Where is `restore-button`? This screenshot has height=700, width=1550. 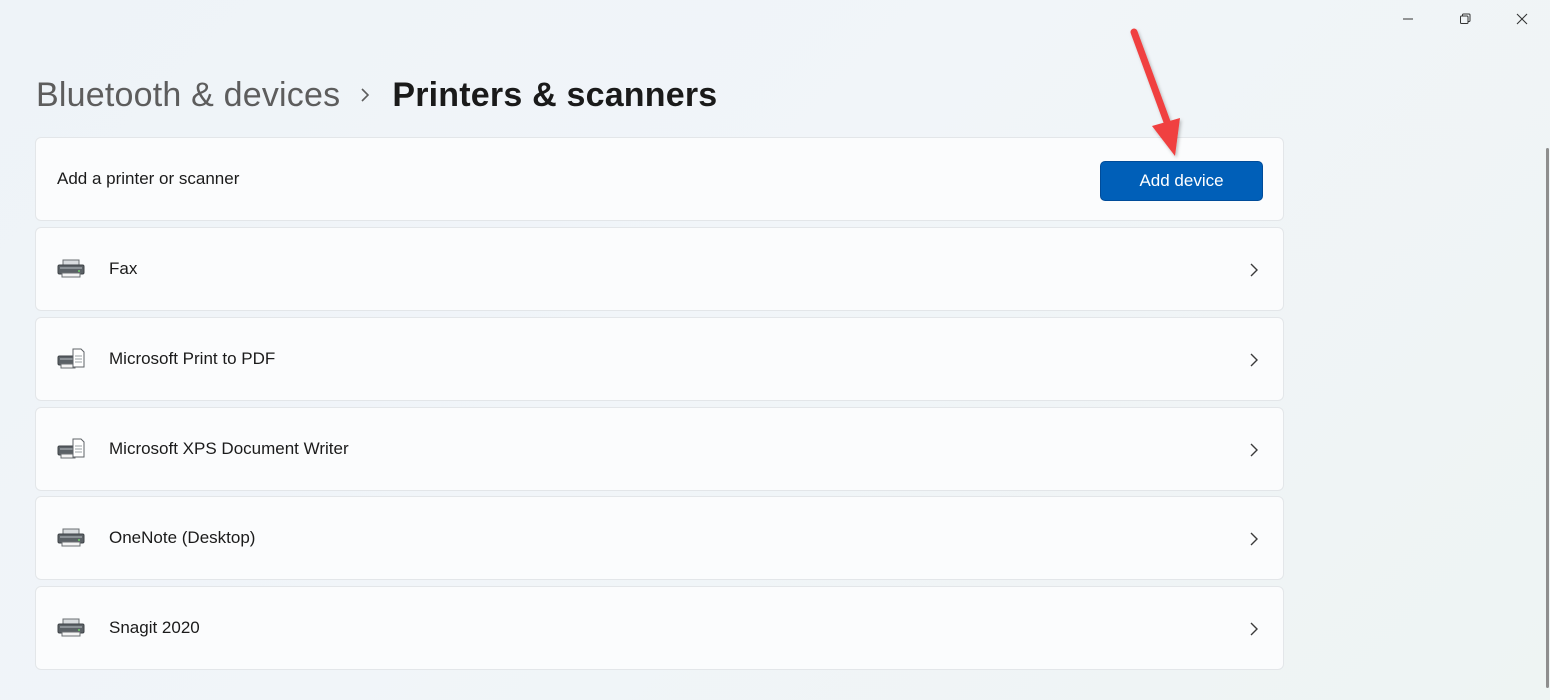 restore-button is located at coordinates (1464, 19).